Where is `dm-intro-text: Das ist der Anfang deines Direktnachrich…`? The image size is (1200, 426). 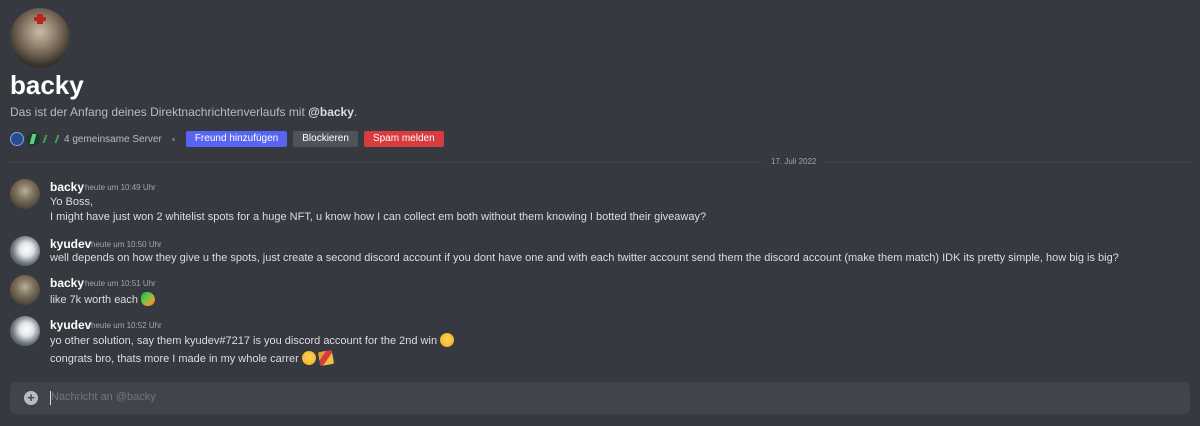 dm-intro-text: Das ist der Anfang deines Direktnachrich… is located at coordinates (183, 112).